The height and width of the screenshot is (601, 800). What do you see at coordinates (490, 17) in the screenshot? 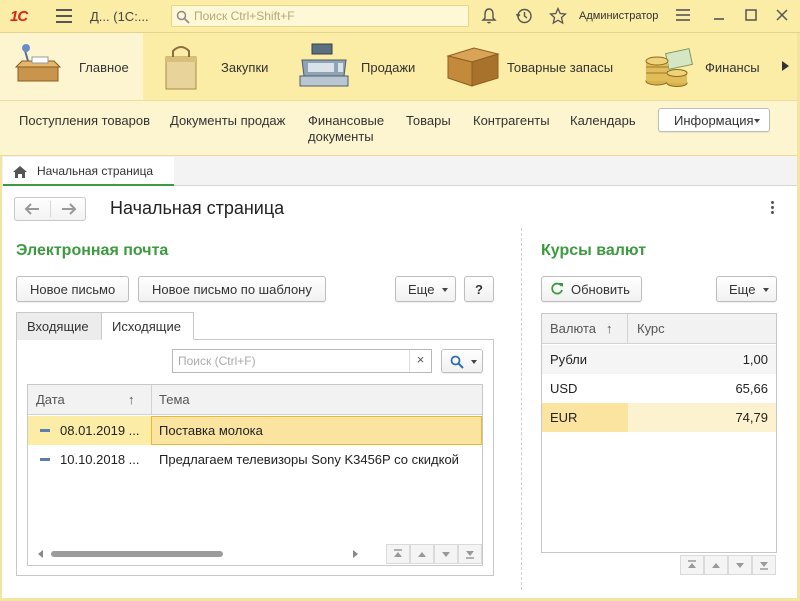
I see `bell-icon` at bounding box center [490, 17].